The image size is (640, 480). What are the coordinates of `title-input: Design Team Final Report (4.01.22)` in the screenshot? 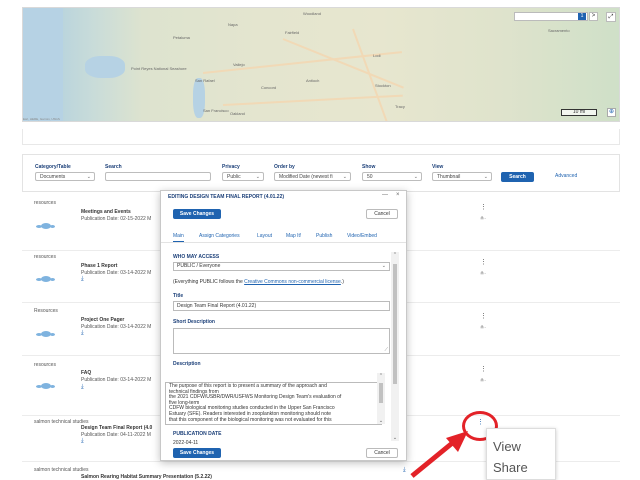 It's located at (281, 306).